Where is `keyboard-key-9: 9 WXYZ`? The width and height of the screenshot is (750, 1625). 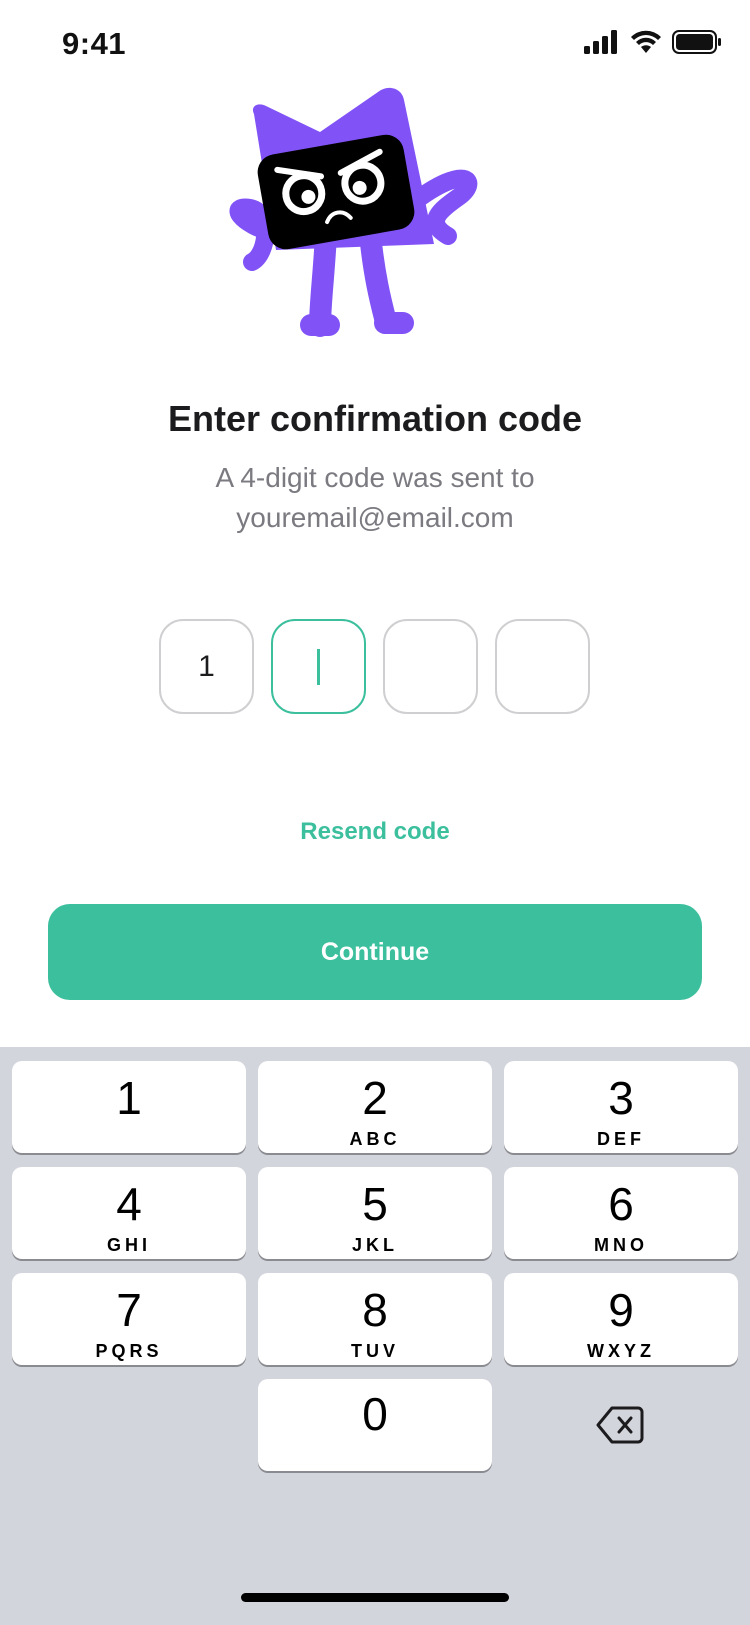
keyboard-key-9: 9 WXYZ is located at coordinates (621, 1319).